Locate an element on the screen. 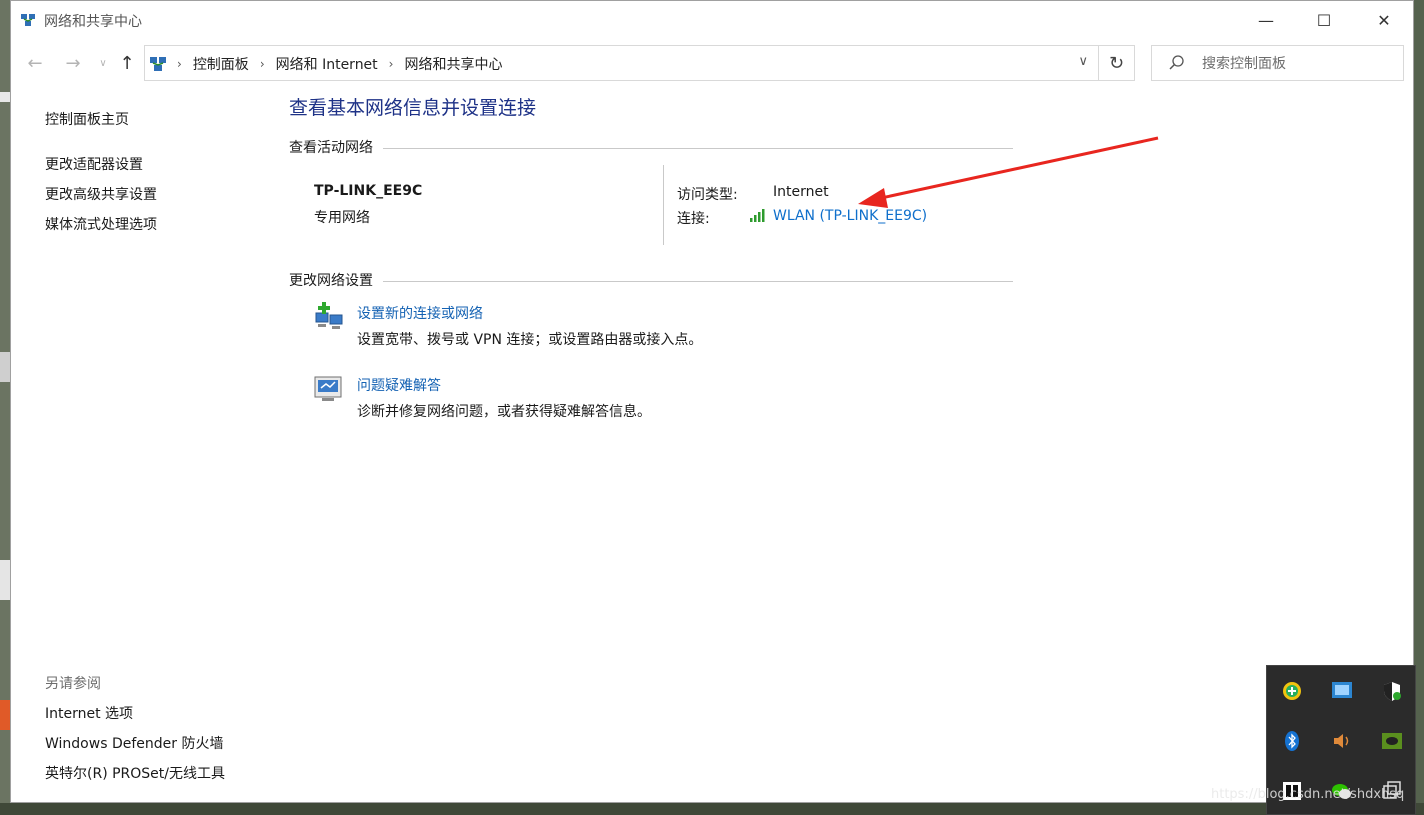 This screenshot has height=815, width=1424. wifi-signal-icon is located at coordinates (757, 215).